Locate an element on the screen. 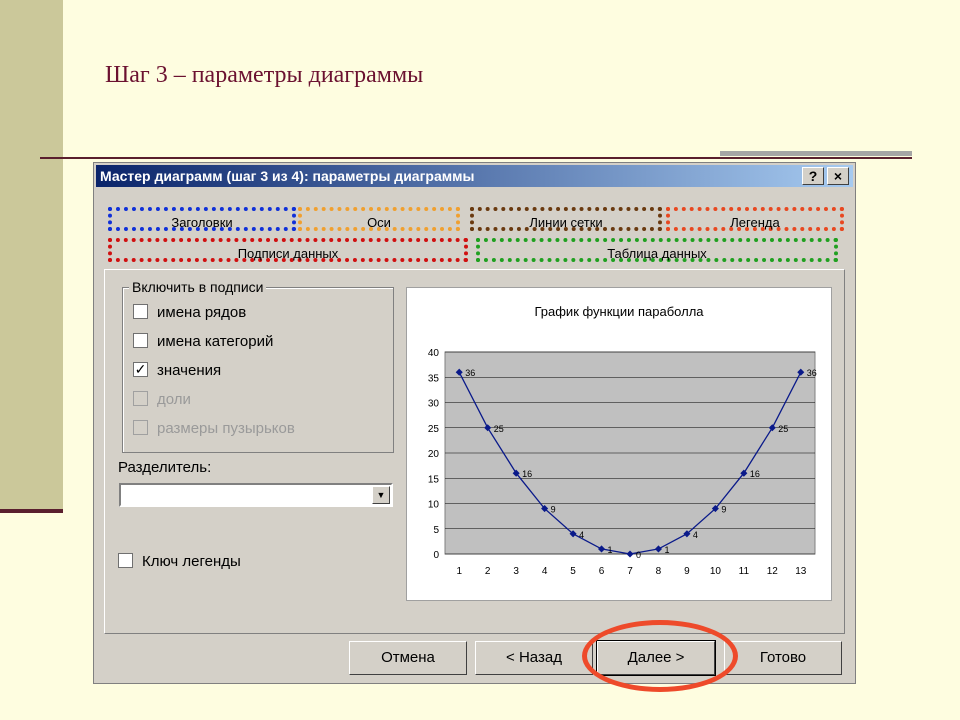  x-tick-label: 9 is located at coordinates (687, 571).